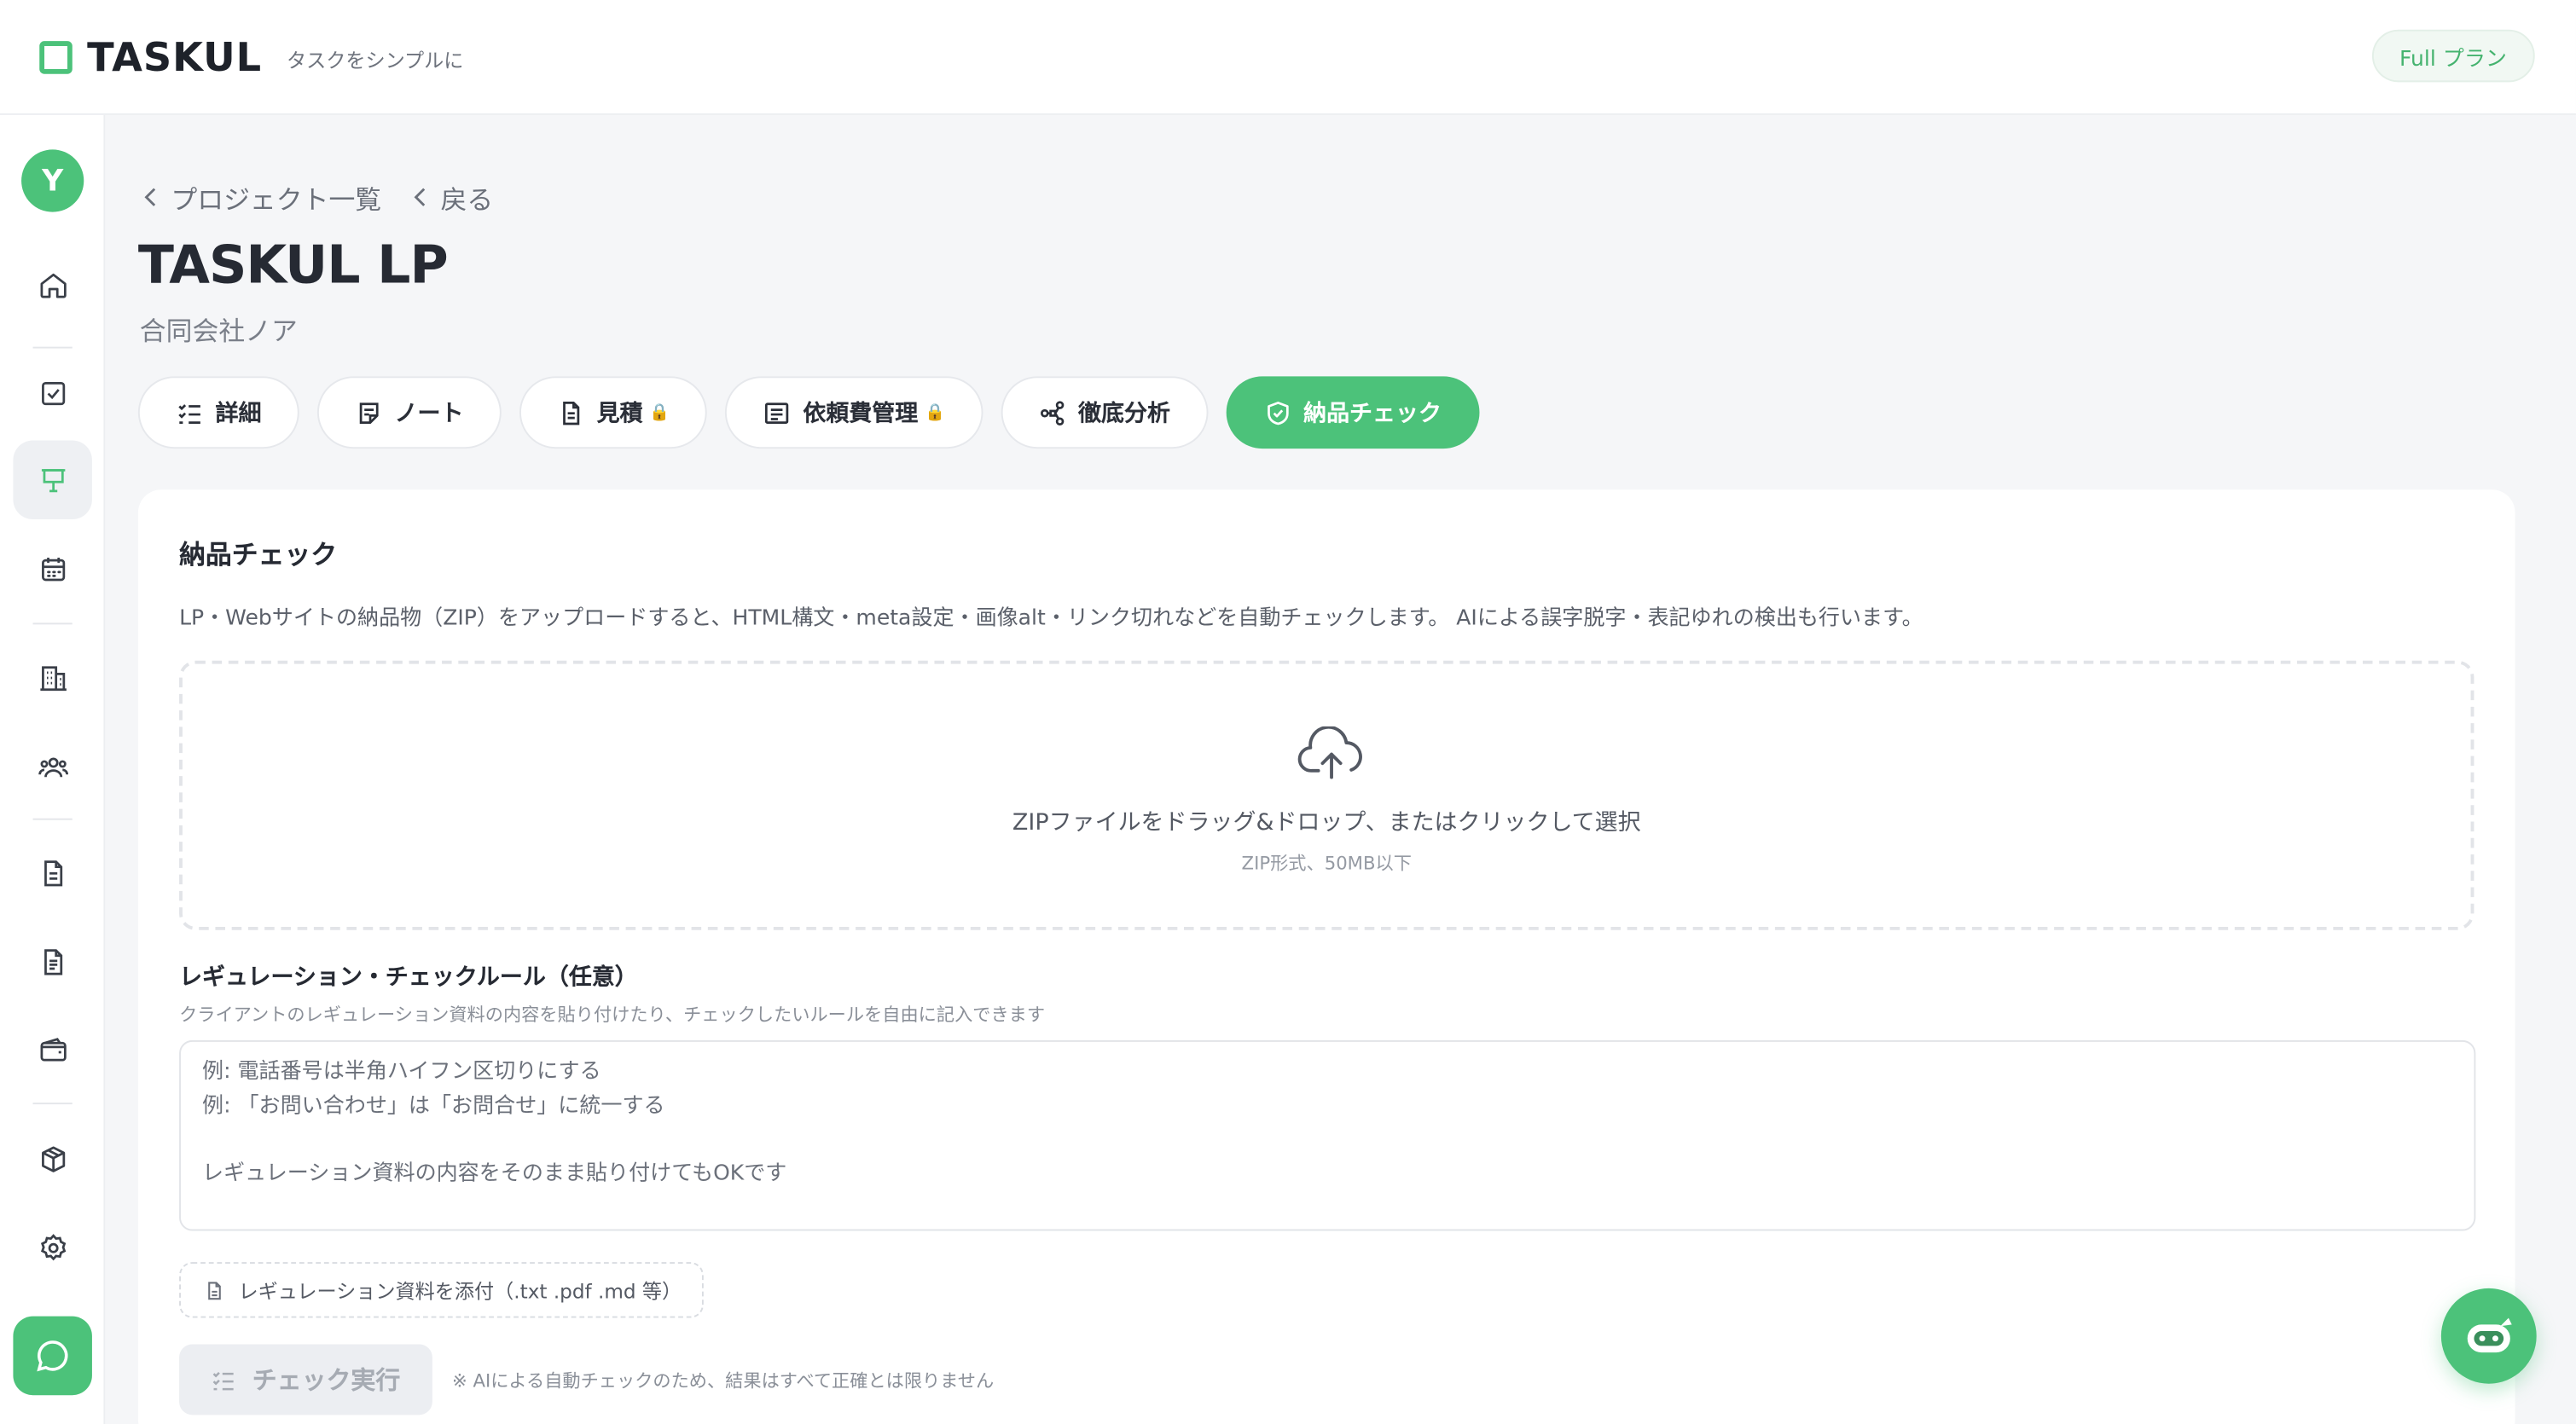  I want to click on tab-label: 見積, so click(619, 414).